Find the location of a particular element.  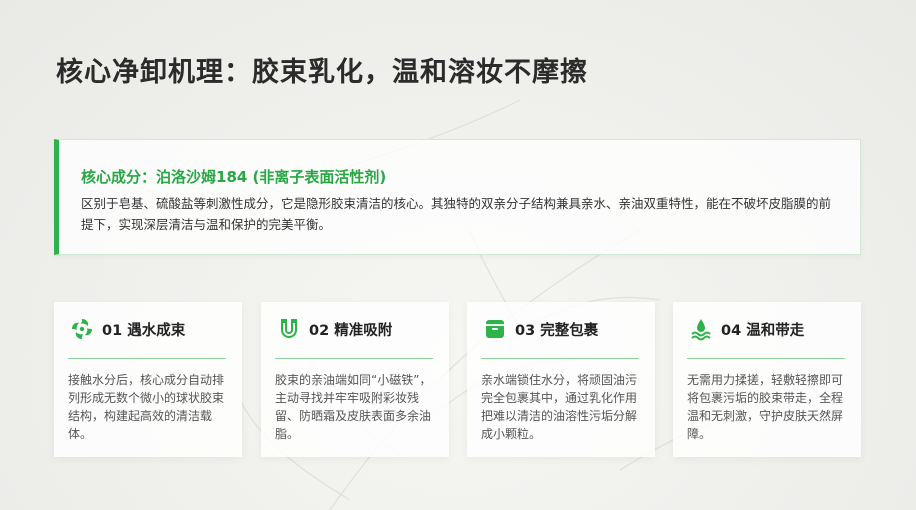

step-card-text: 接触水分后，核心成分自动排列形成无数个微小的球状胶束结构，构建起高效的清洁载体。 is located at coordinates (146, 407).